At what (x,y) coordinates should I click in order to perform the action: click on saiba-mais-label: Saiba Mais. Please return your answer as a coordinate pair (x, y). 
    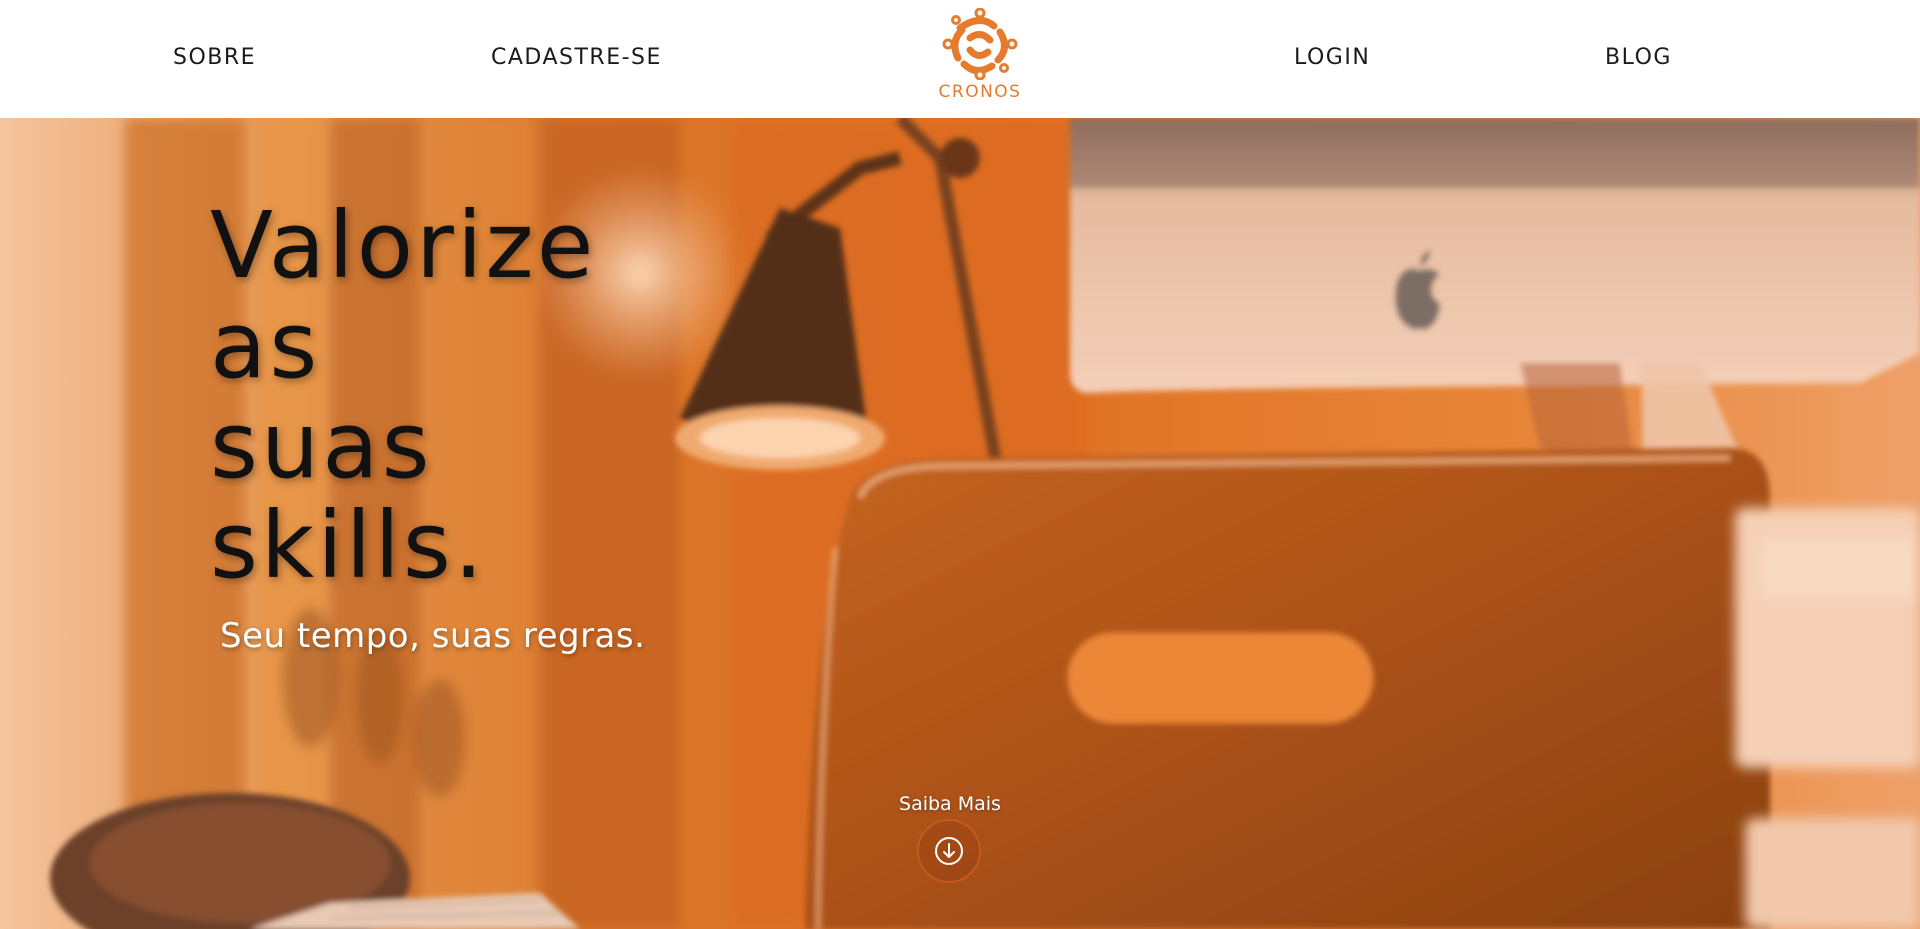
    Looking at the image, I should click on (950, 804).